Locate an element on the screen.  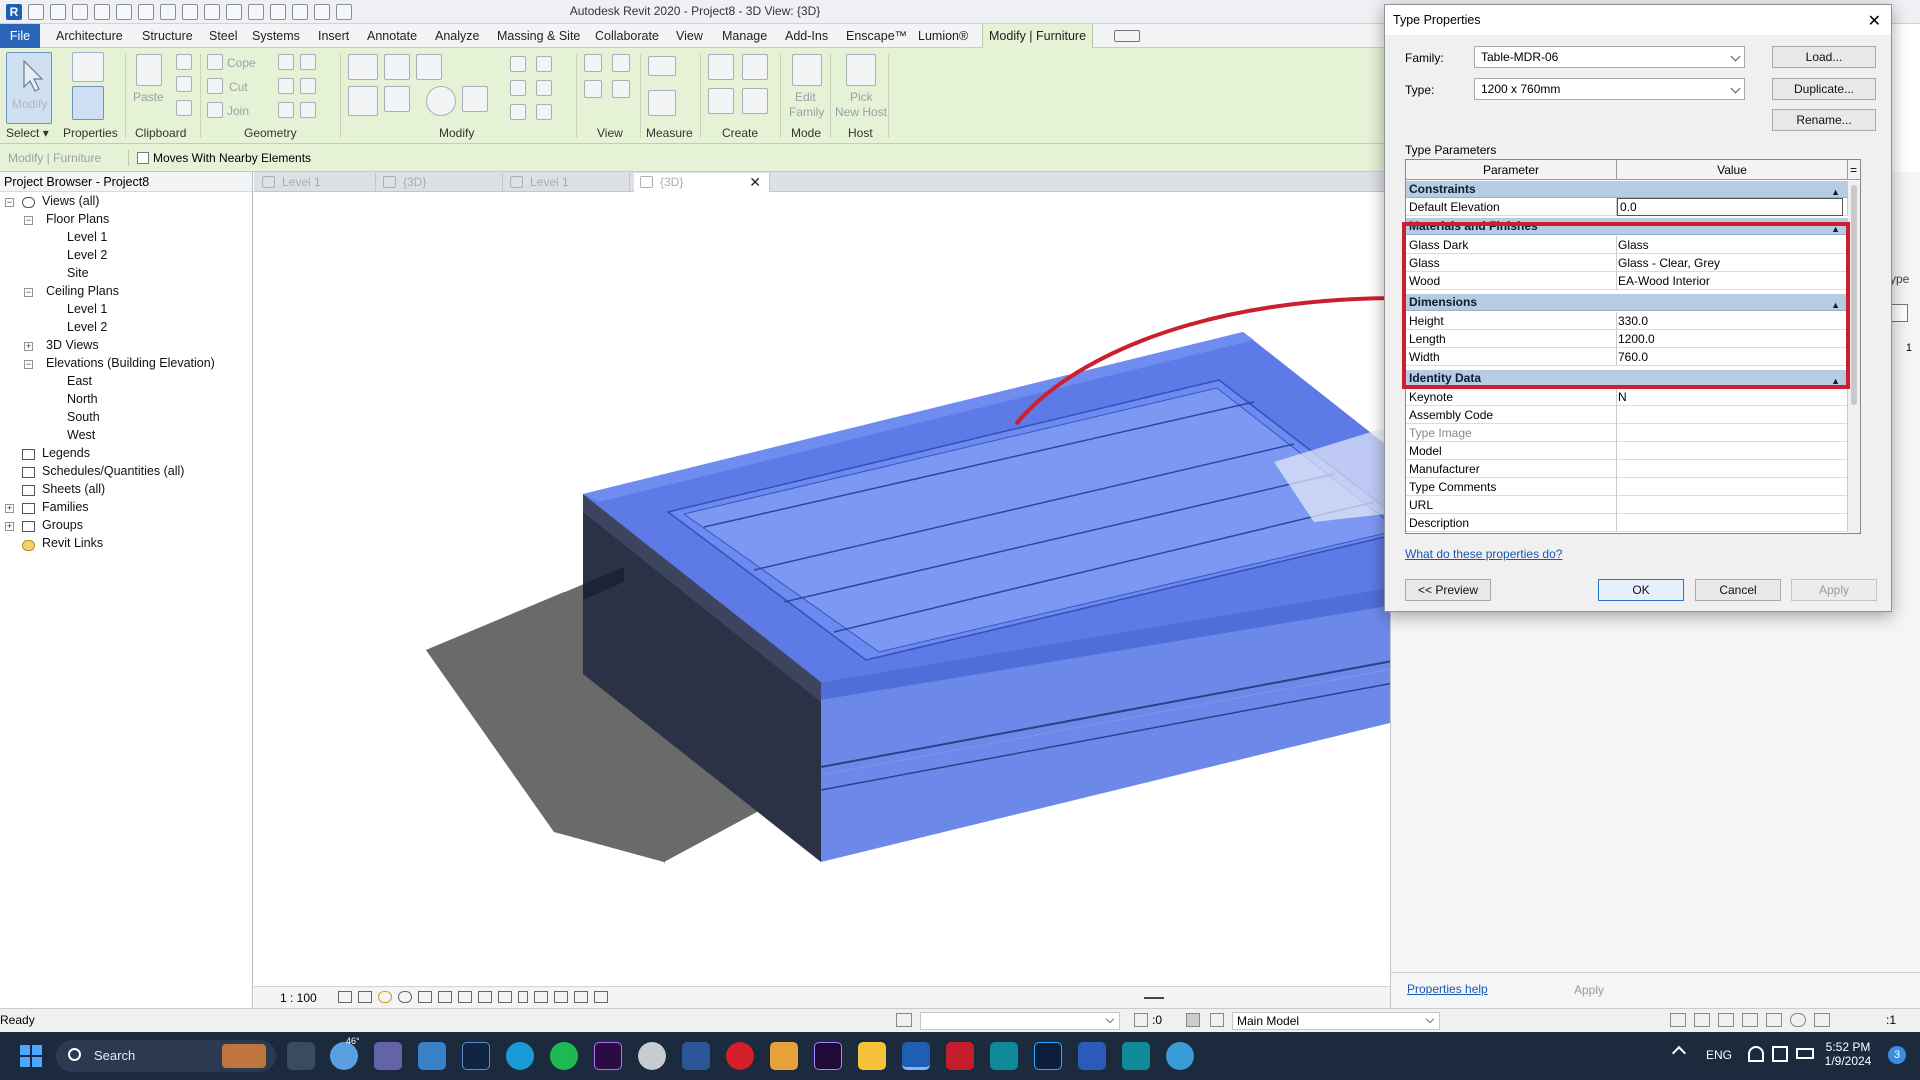
temp-hide-icon is located at coordinates (505, 997).